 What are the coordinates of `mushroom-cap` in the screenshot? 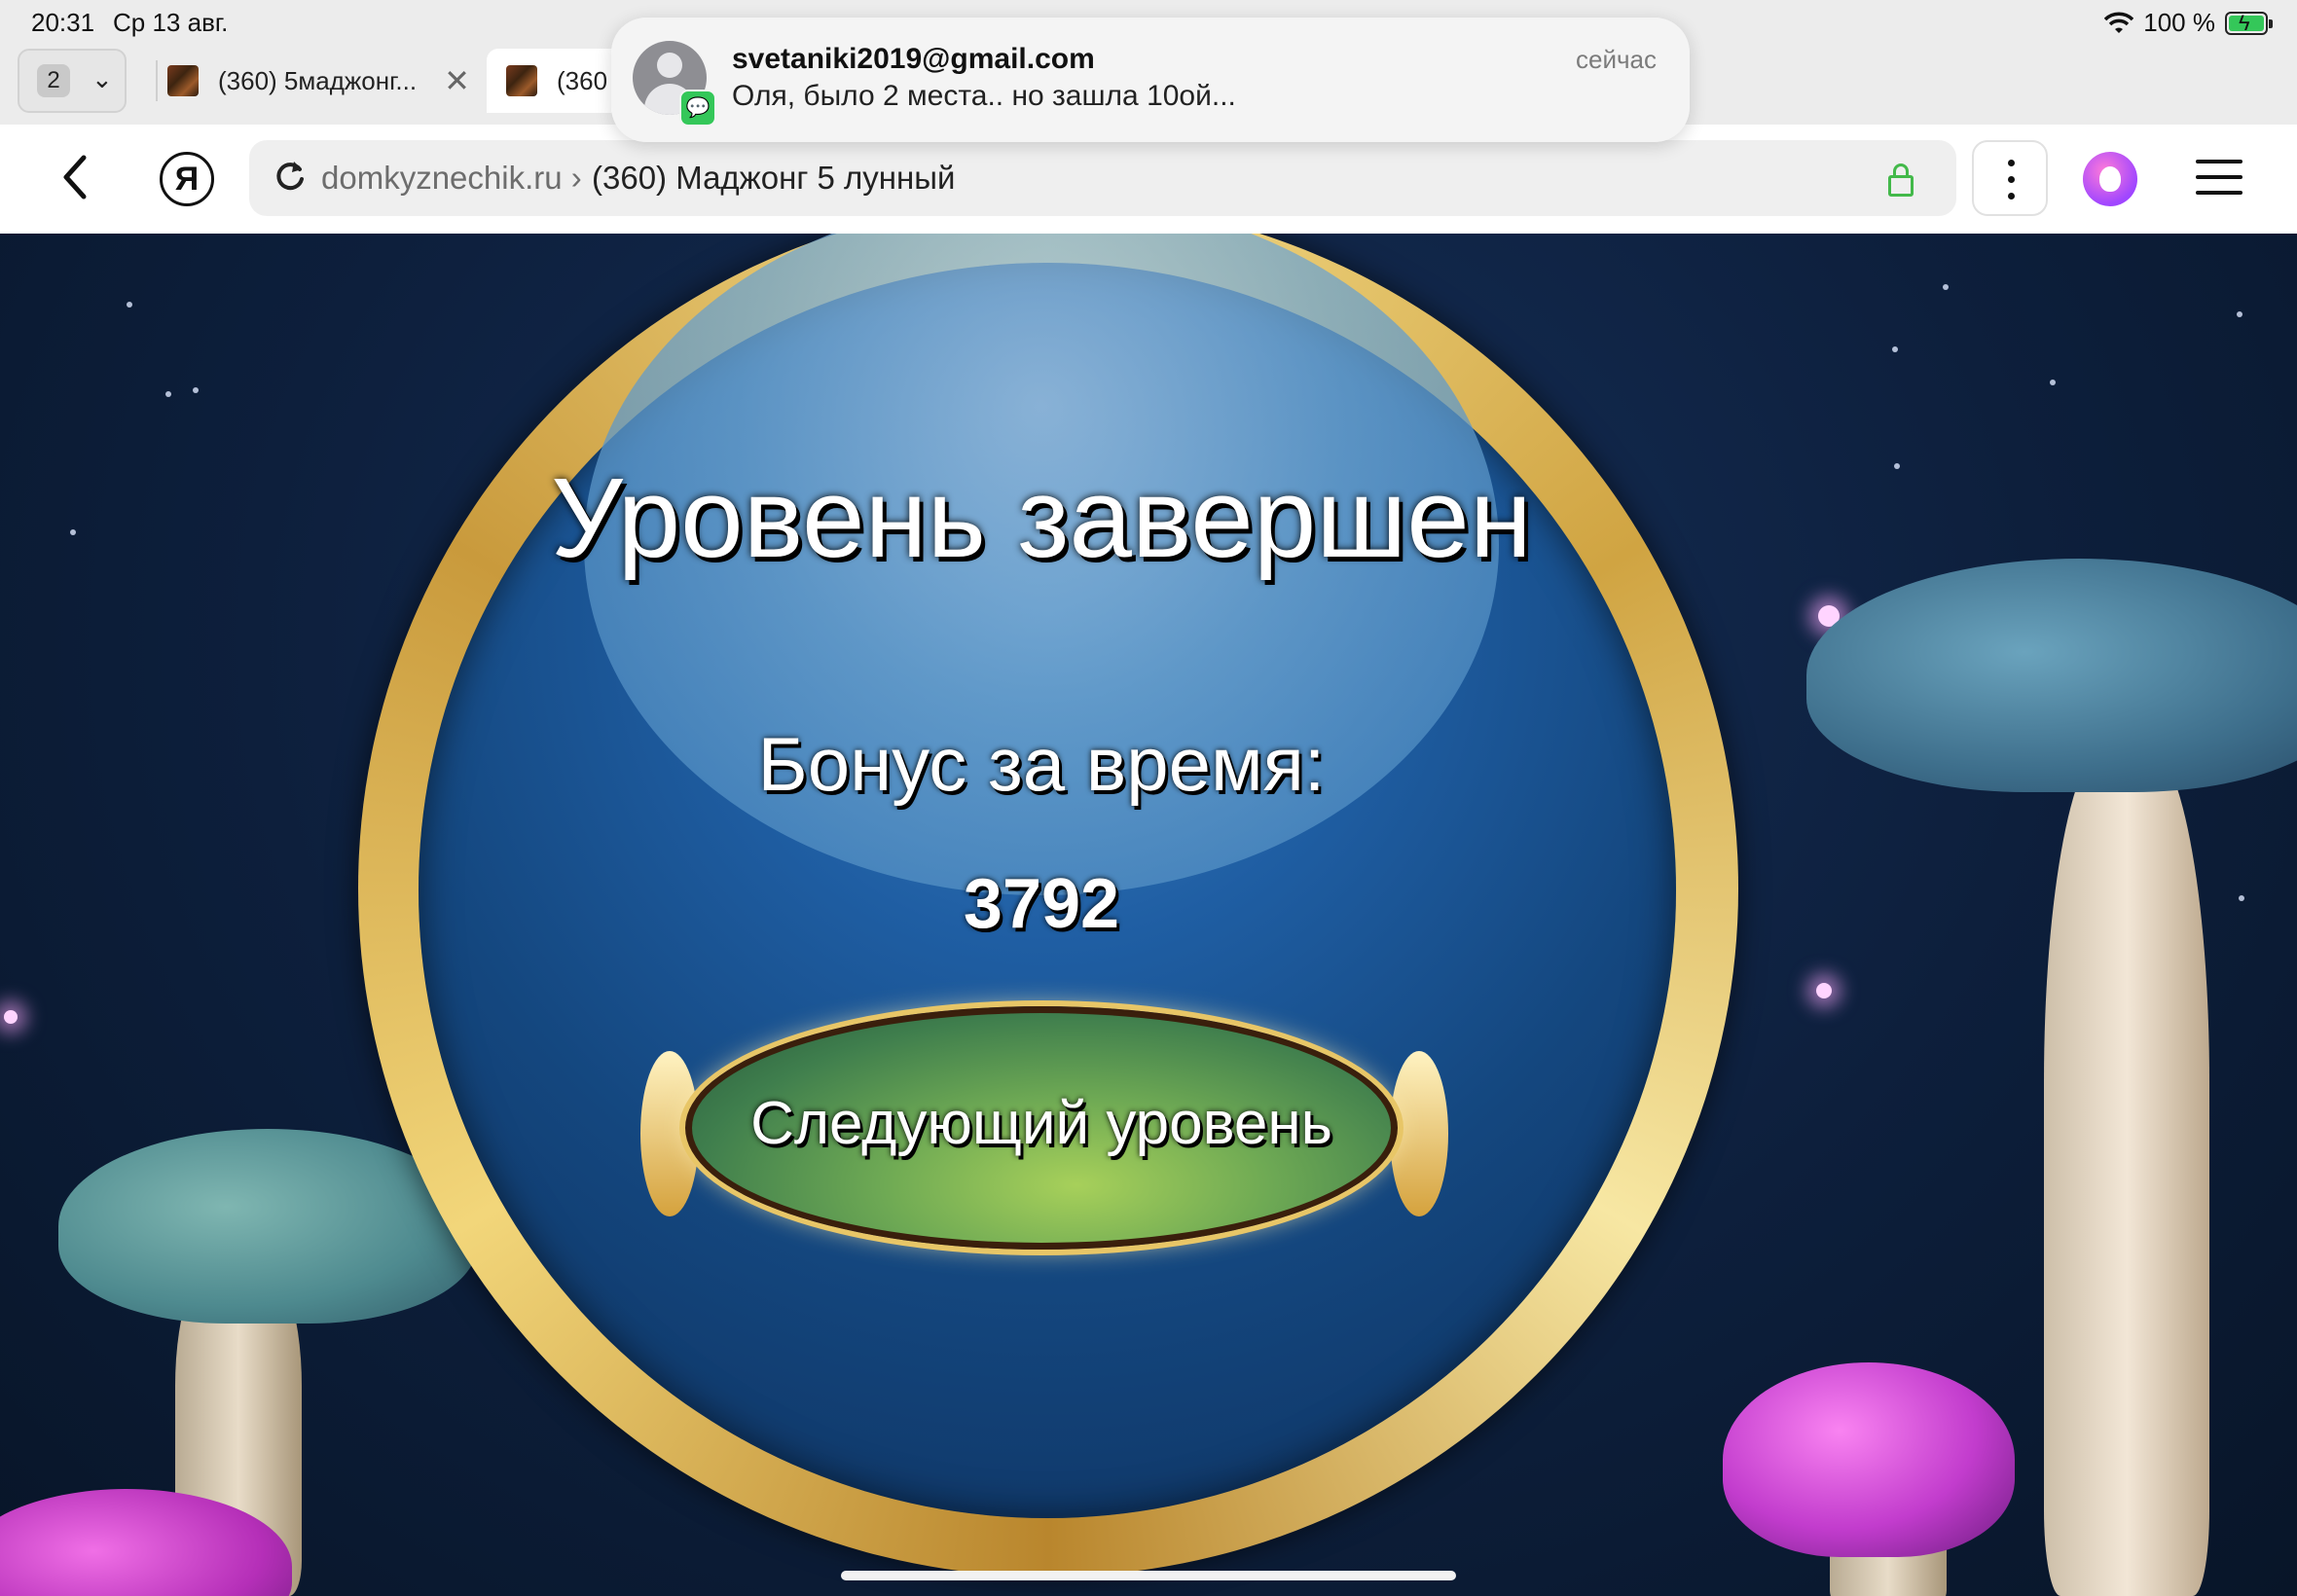 It's located at (1869, 1460).